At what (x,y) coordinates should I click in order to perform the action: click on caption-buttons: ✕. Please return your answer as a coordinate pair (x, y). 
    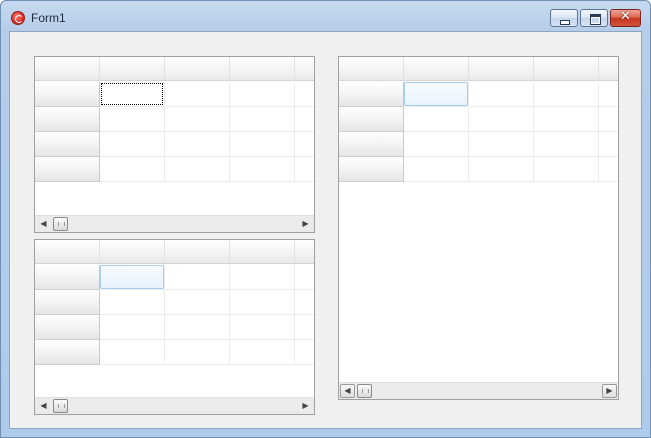
    Looking at the image, I should click on (594, 18).